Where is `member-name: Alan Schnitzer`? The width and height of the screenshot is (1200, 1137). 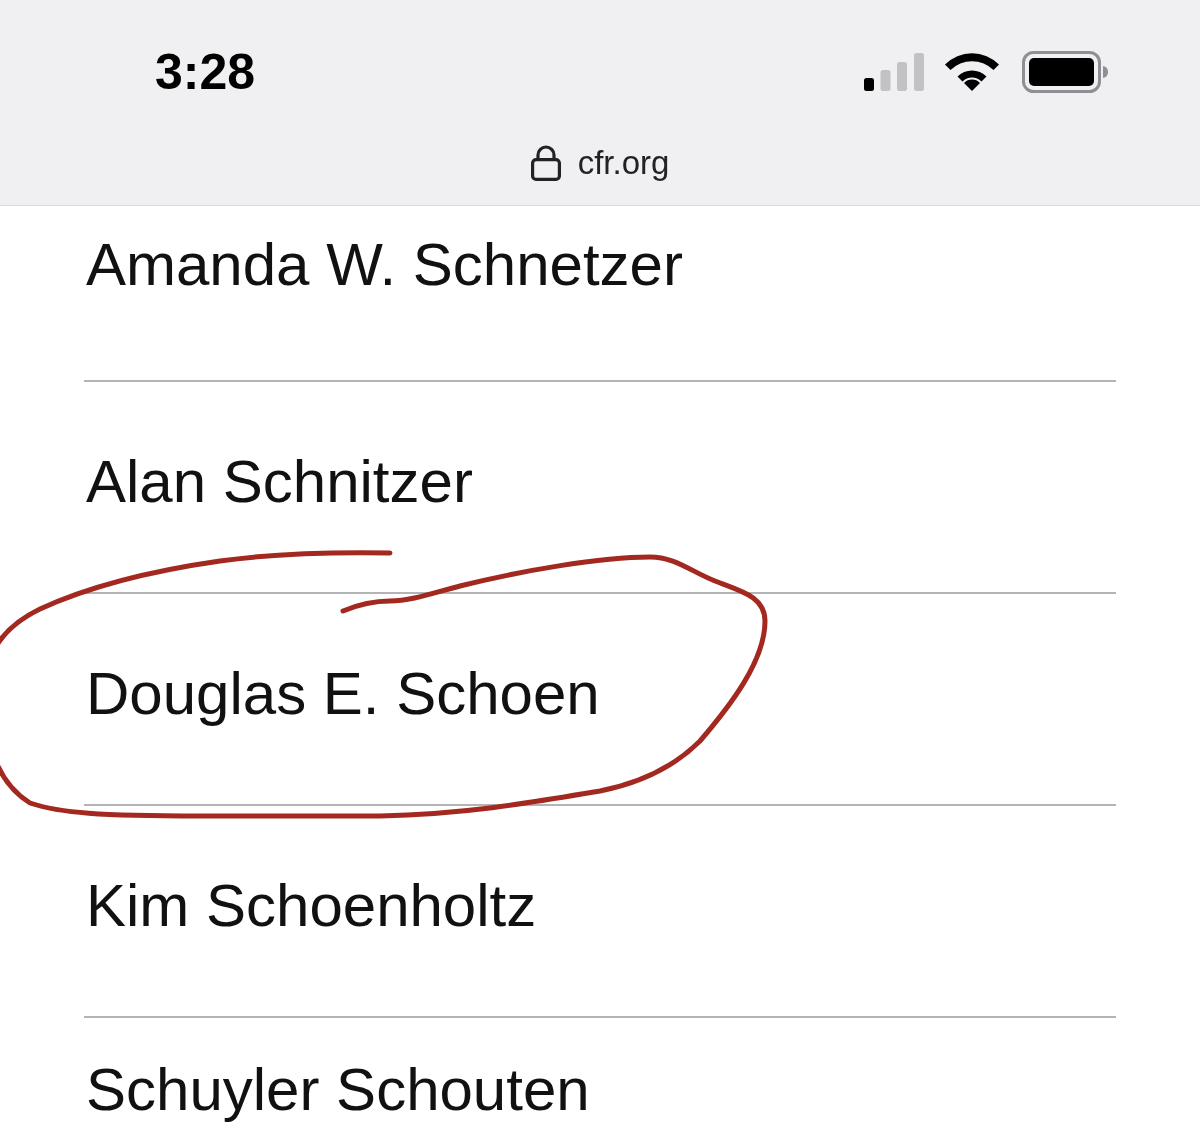
member-name: Alan Schnitzer is located at coordinates (279, 482).